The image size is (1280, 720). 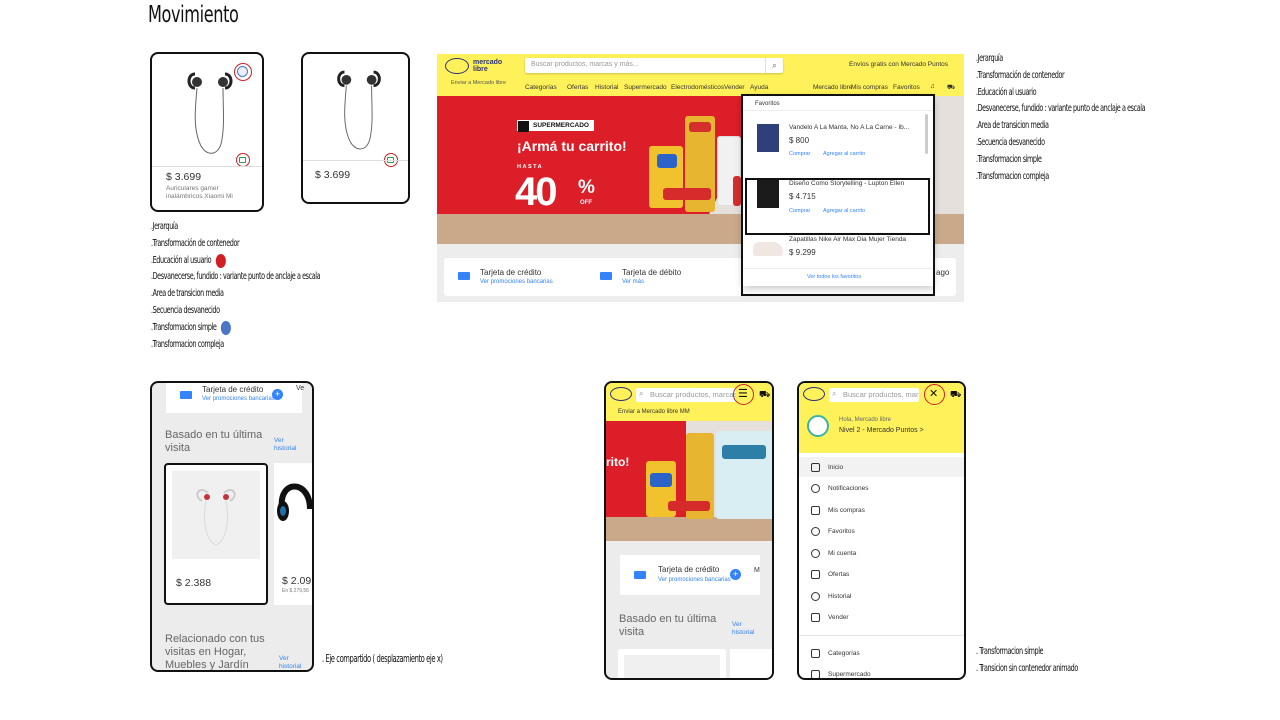 What do you see at coordinates (541, 87) in the screenshot?
I see `nav-categorias: Categorías` at bounding box center [541, 87].